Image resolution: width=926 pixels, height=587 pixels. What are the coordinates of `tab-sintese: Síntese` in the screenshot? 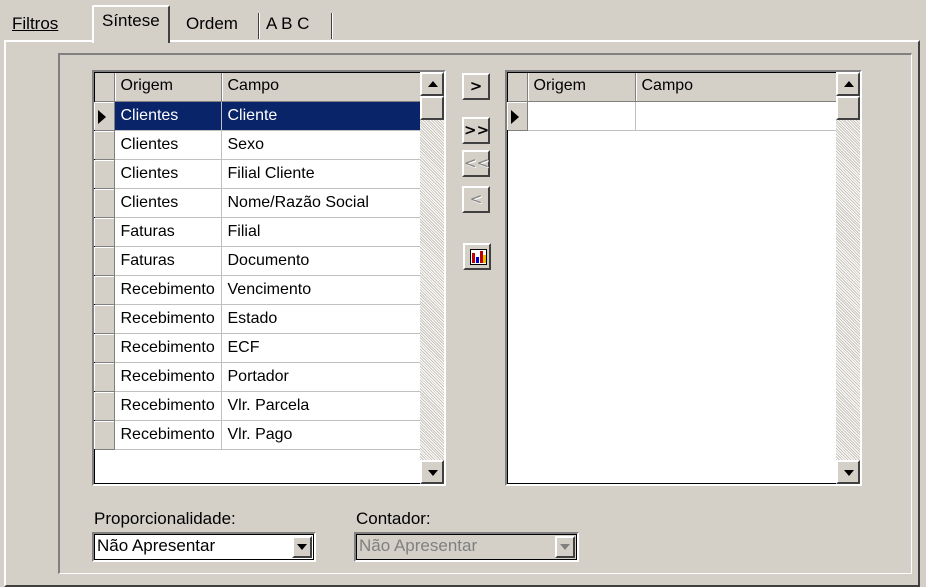 It's located at (131, 24).